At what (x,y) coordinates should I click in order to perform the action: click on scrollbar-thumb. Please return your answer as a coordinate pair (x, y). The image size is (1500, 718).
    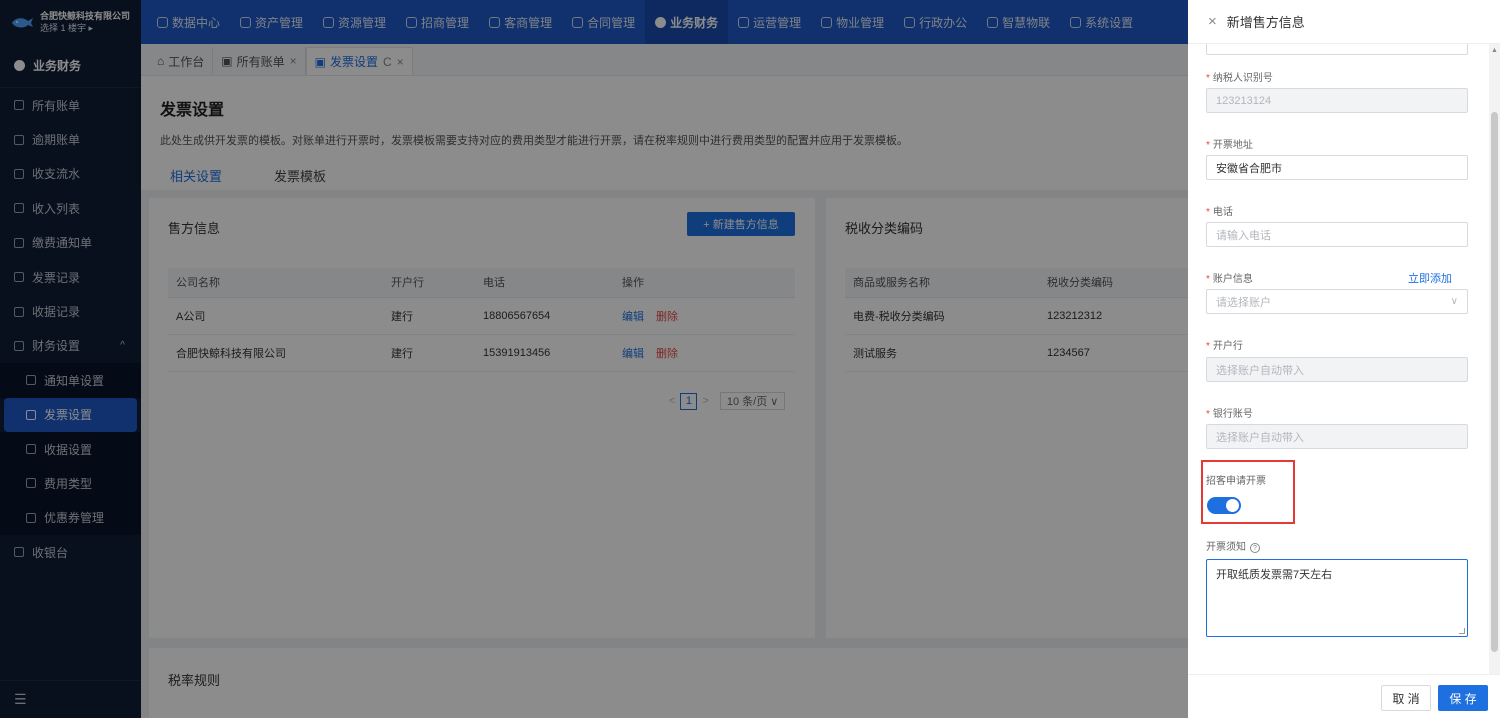
    Looking at the image, I should click on (1494, 382).